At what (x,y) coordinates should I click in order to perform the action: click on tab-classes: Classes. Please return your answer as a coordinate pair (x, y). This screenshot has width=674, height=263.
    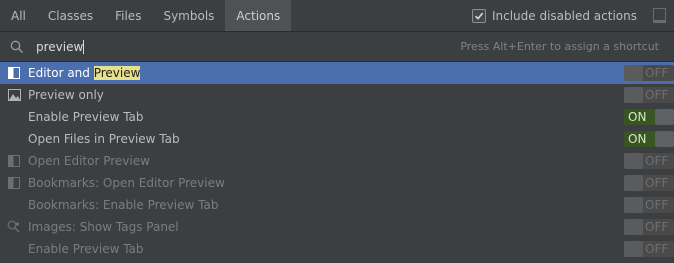
    Looking at the image, I should click on (70, 15).